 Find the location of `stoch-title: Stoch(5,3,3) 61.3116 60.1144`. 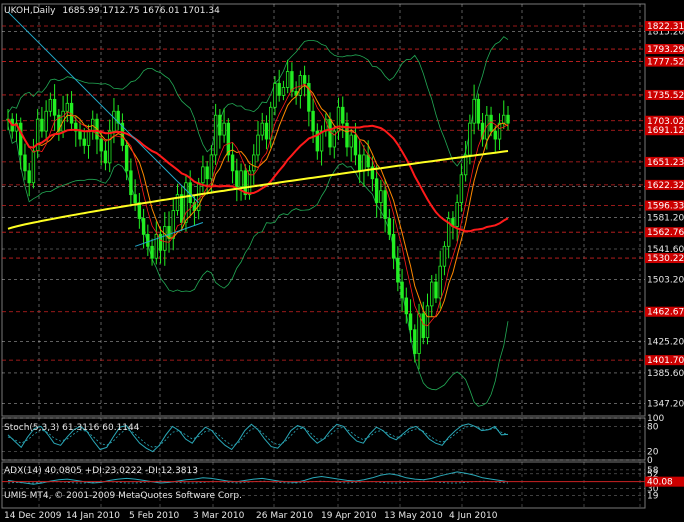

stoch-title: Stoch(5,3,3) 61.3116 60.1144 is located at coordinates (72, 428).